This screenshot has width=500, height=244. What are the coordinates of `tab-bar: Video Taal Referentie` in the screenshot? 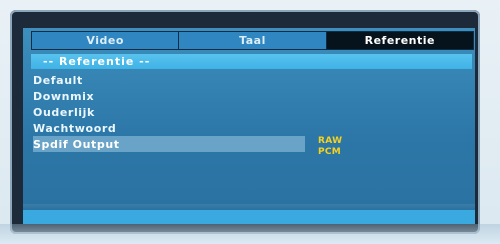 It's located at (252, 40).